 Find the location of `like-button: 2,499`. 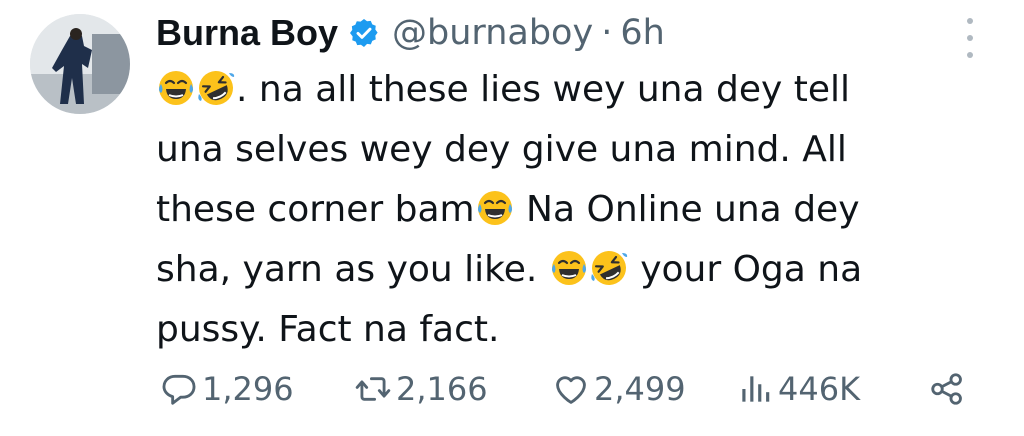

like-button: 2,499 is located at coordinates (619, 389).